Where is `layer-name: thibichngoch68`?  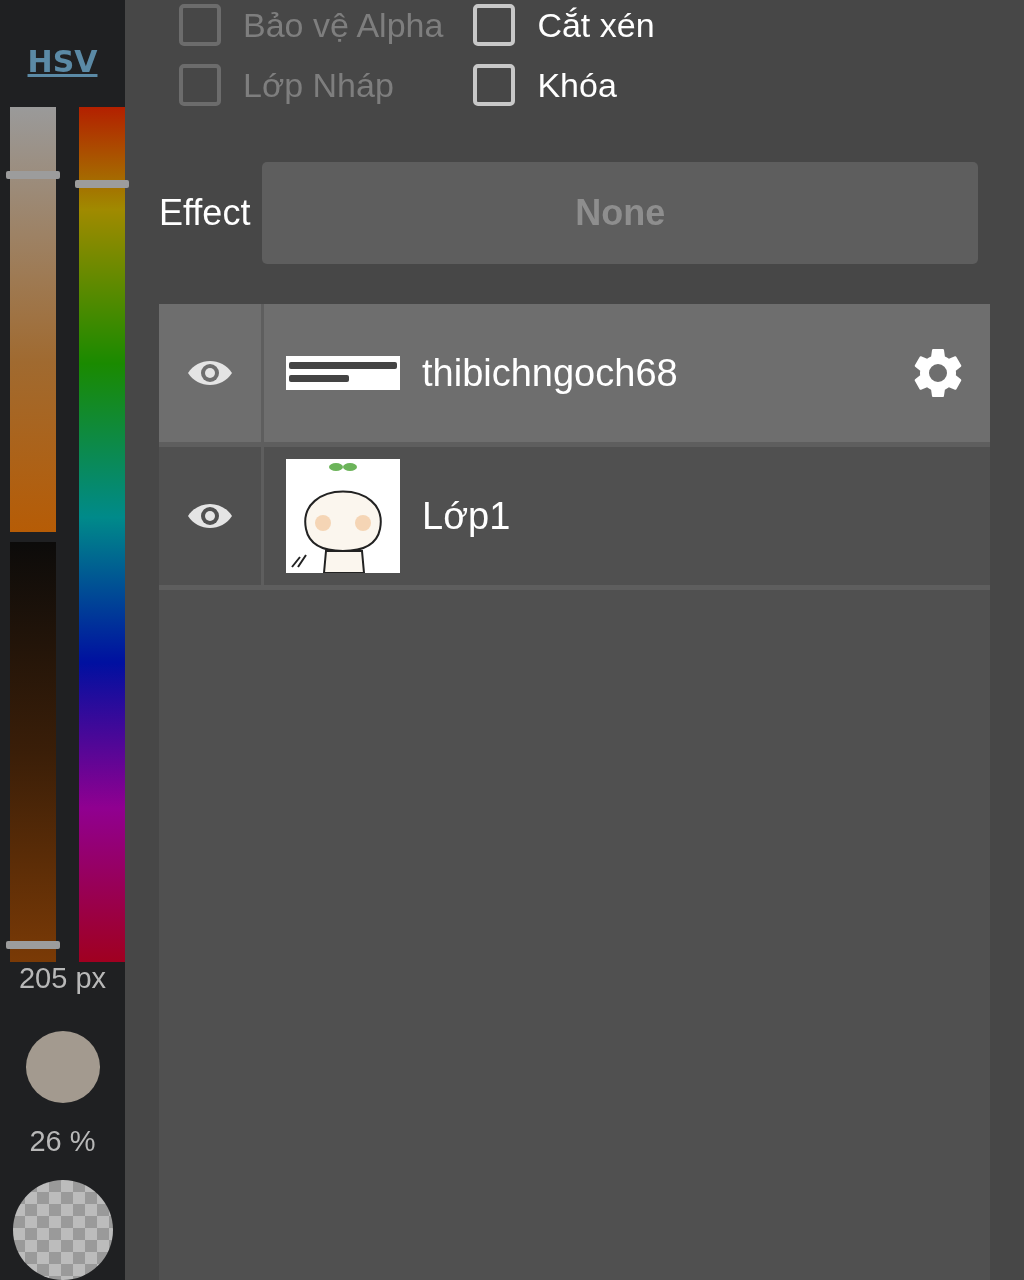
layer-name: thibichngoch68 is located at coordinates (550, 373).